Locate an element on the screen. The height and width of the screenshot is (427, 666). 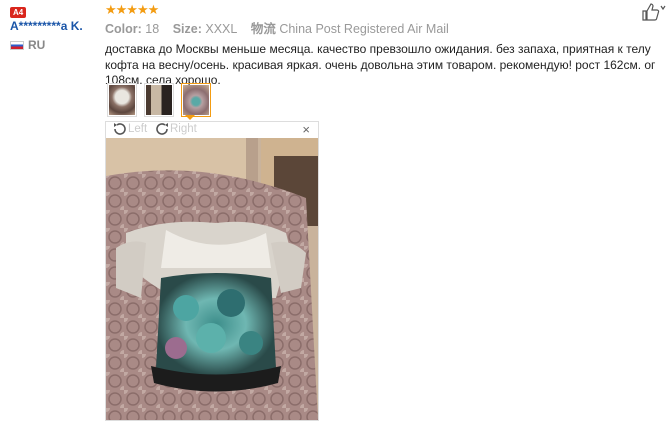
country-code: RU is located at coordinates (37, 45).